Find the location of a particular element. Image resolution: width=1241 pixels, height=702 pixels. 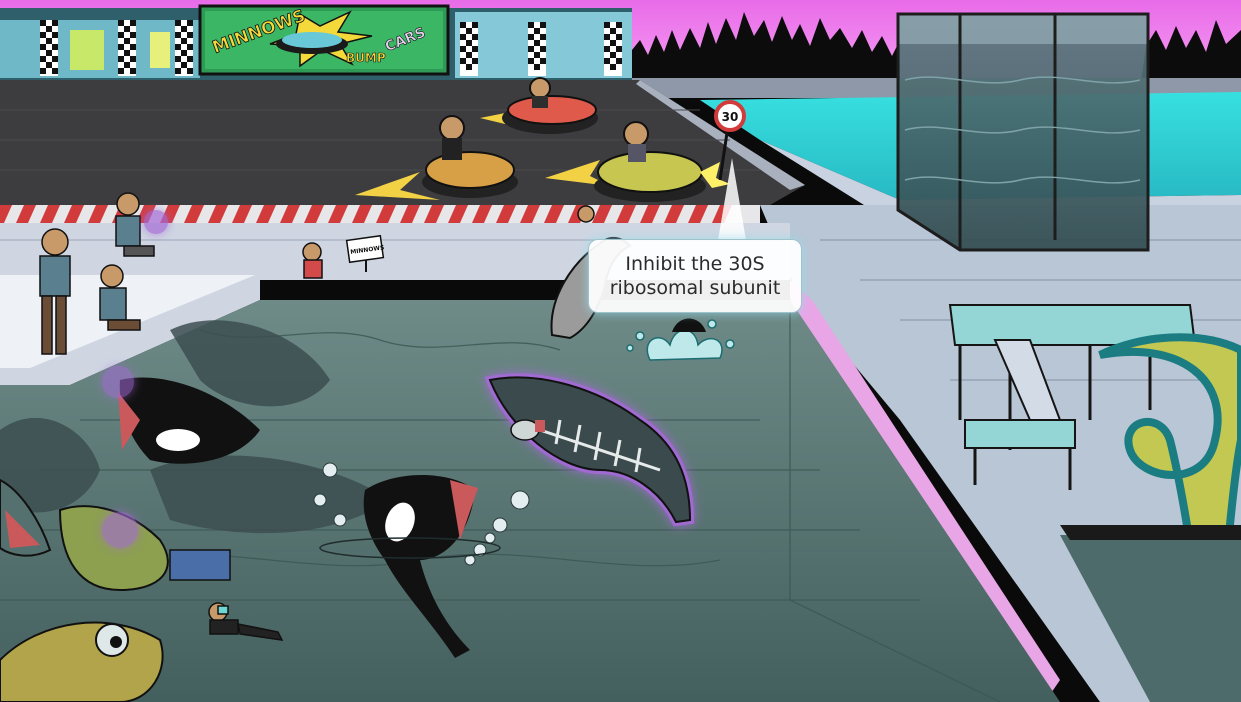

mechanism-tooltip: Inhibit the 30S ribosomal subunit is located at coordinates (695, 276).